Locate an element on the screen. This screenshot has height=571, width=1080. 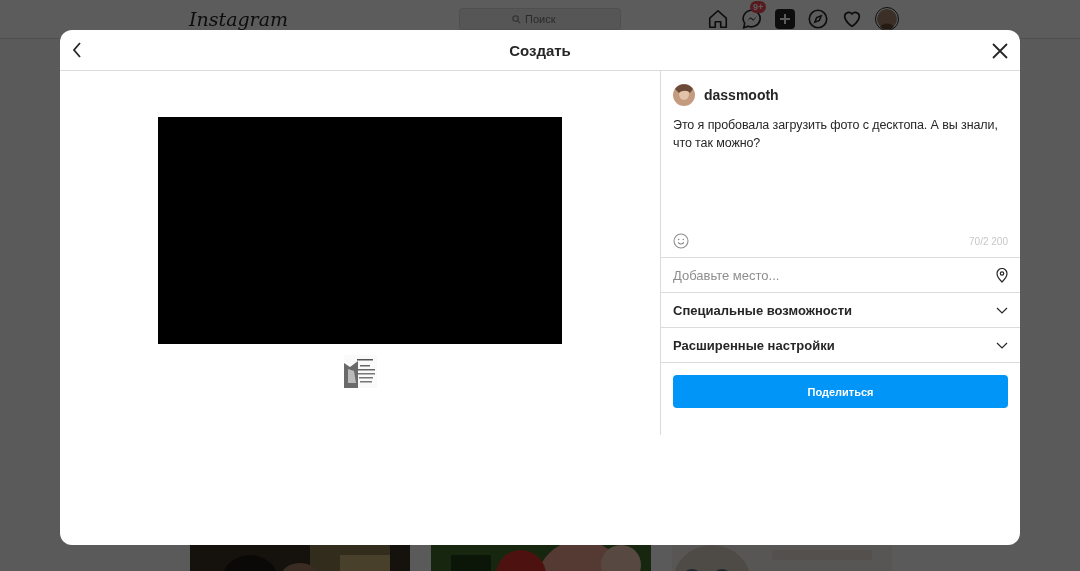
notification-badge: 9+ is located at coordinates (758, 7).